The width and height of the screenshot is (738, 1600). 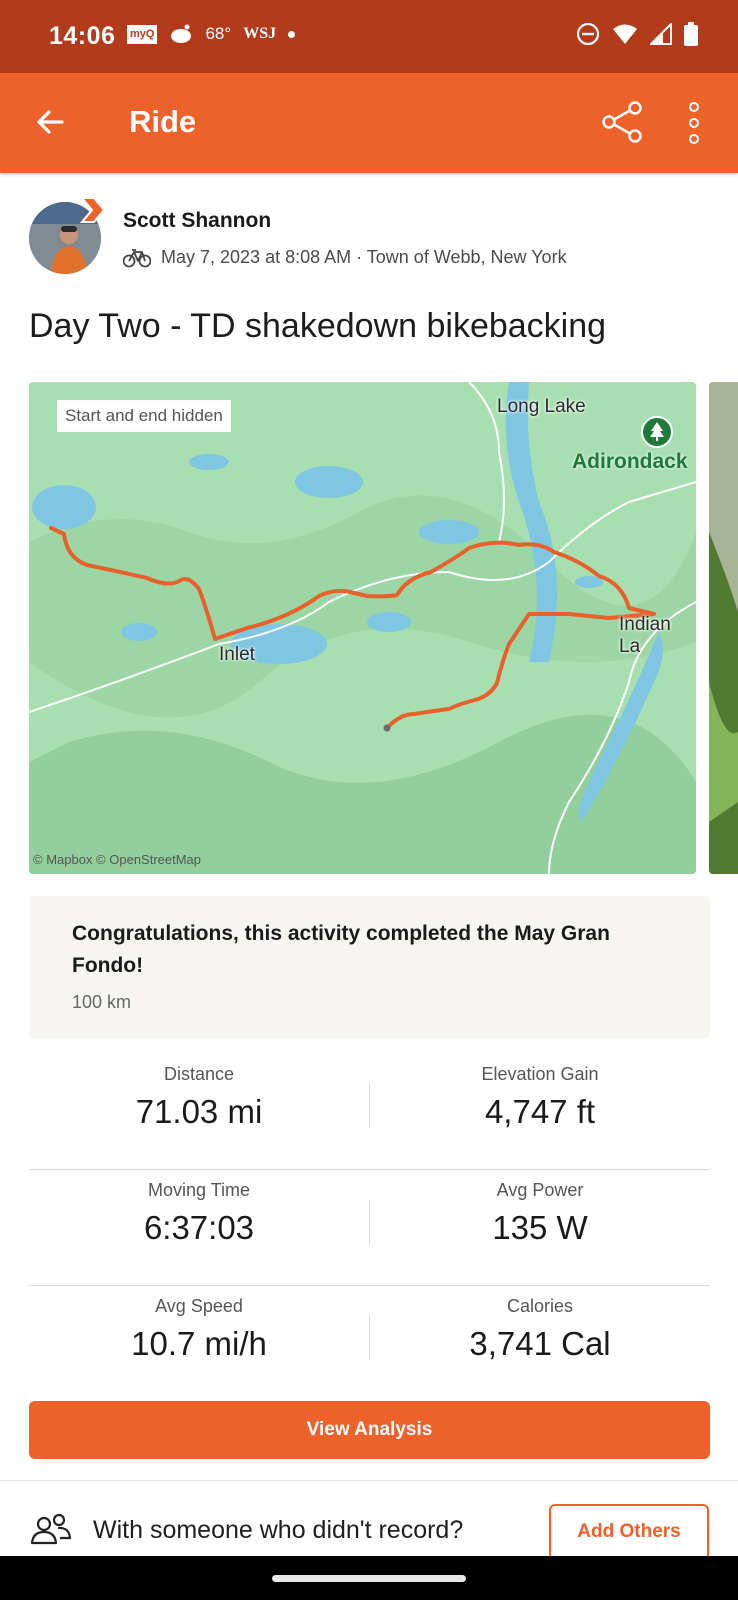 I want to click on stat-label: Calories, so click(x=540, y=1306).